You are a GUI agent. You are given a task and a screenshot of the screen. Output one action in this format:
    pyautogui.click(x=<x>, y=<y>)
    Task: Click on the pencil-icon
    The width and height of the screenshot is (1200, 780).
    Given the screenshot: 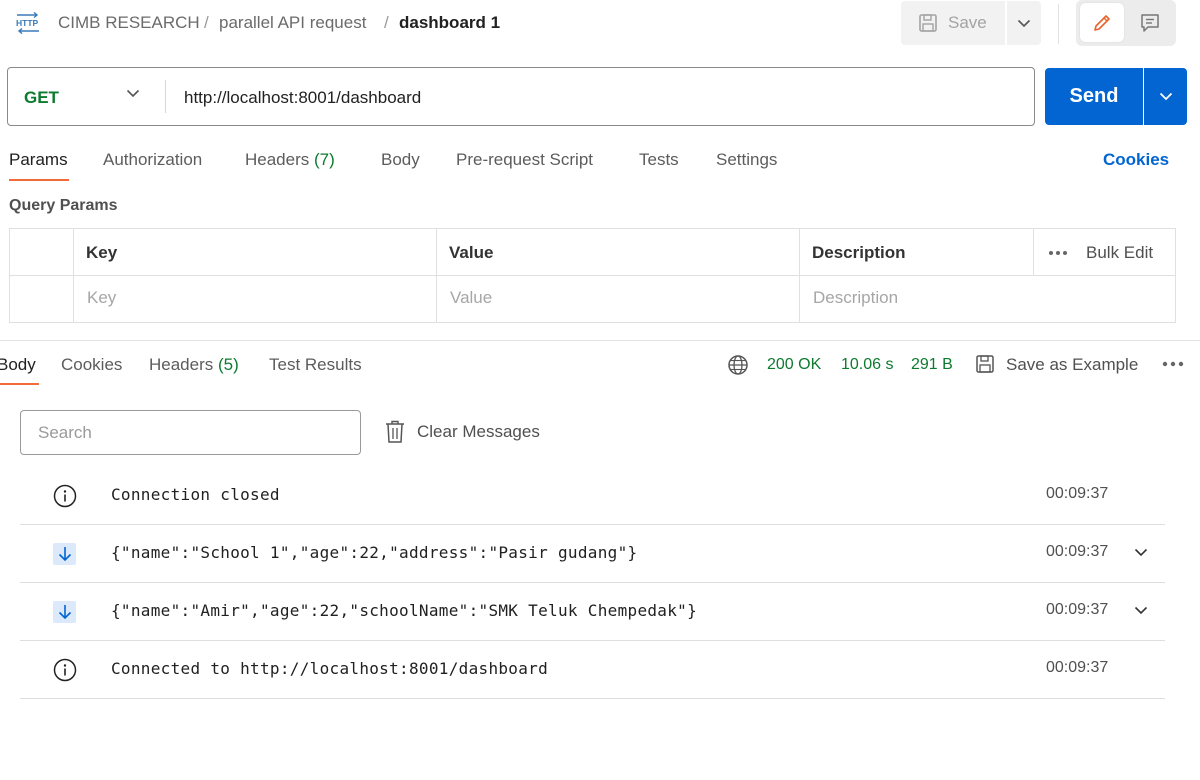 What is the action you would take?
    pyautogui.click(x=1102, y=23)
    